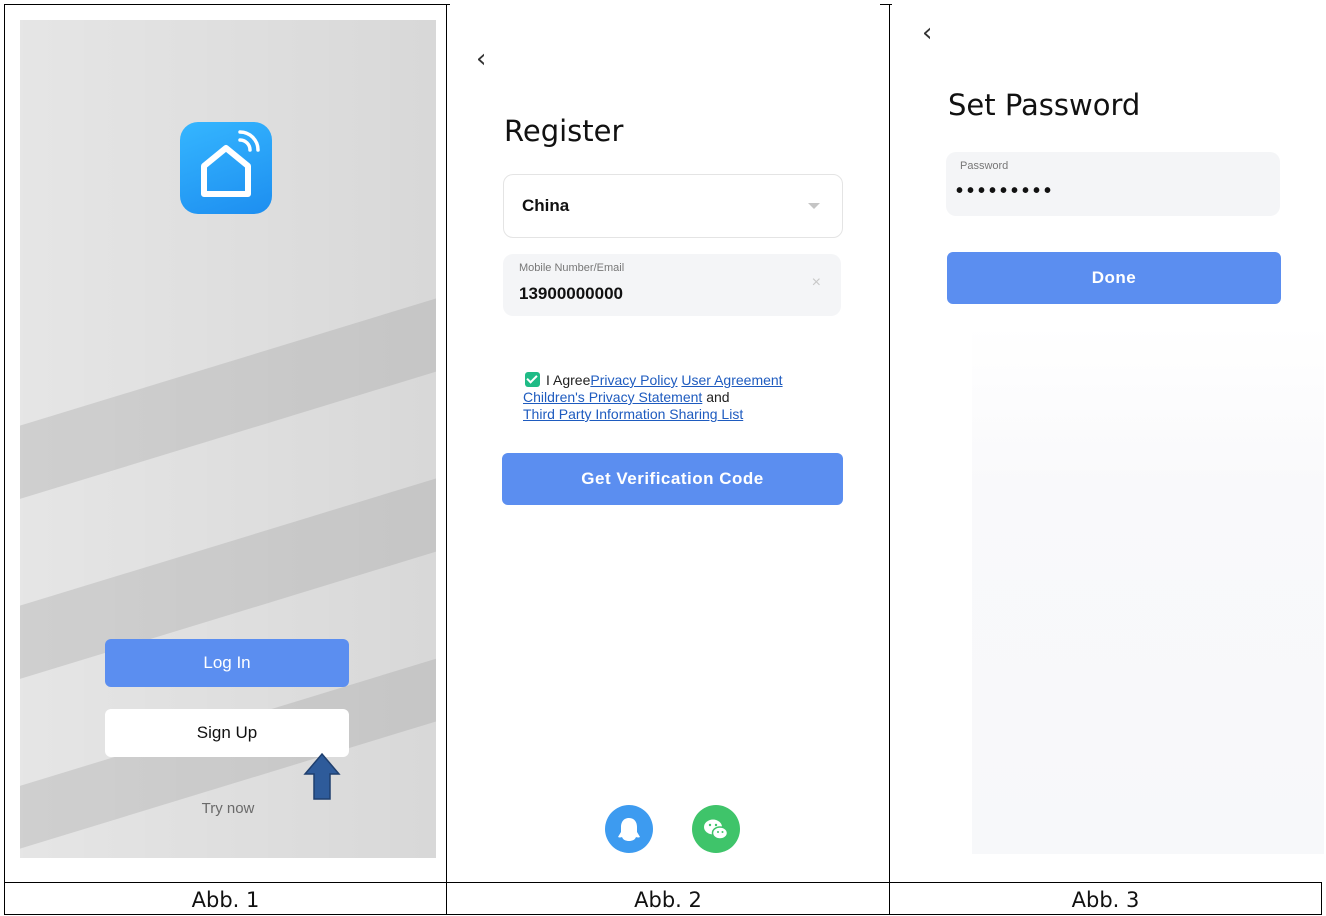  Describe the element at coordinates (716, 829) in the screenshot. I see `wechat-icon` at that location.